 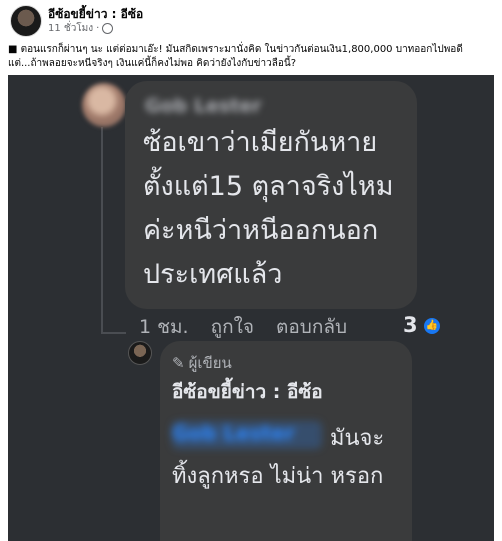 I want to click on mention-blurred: Gob Lester, so click(x=247, y=435).